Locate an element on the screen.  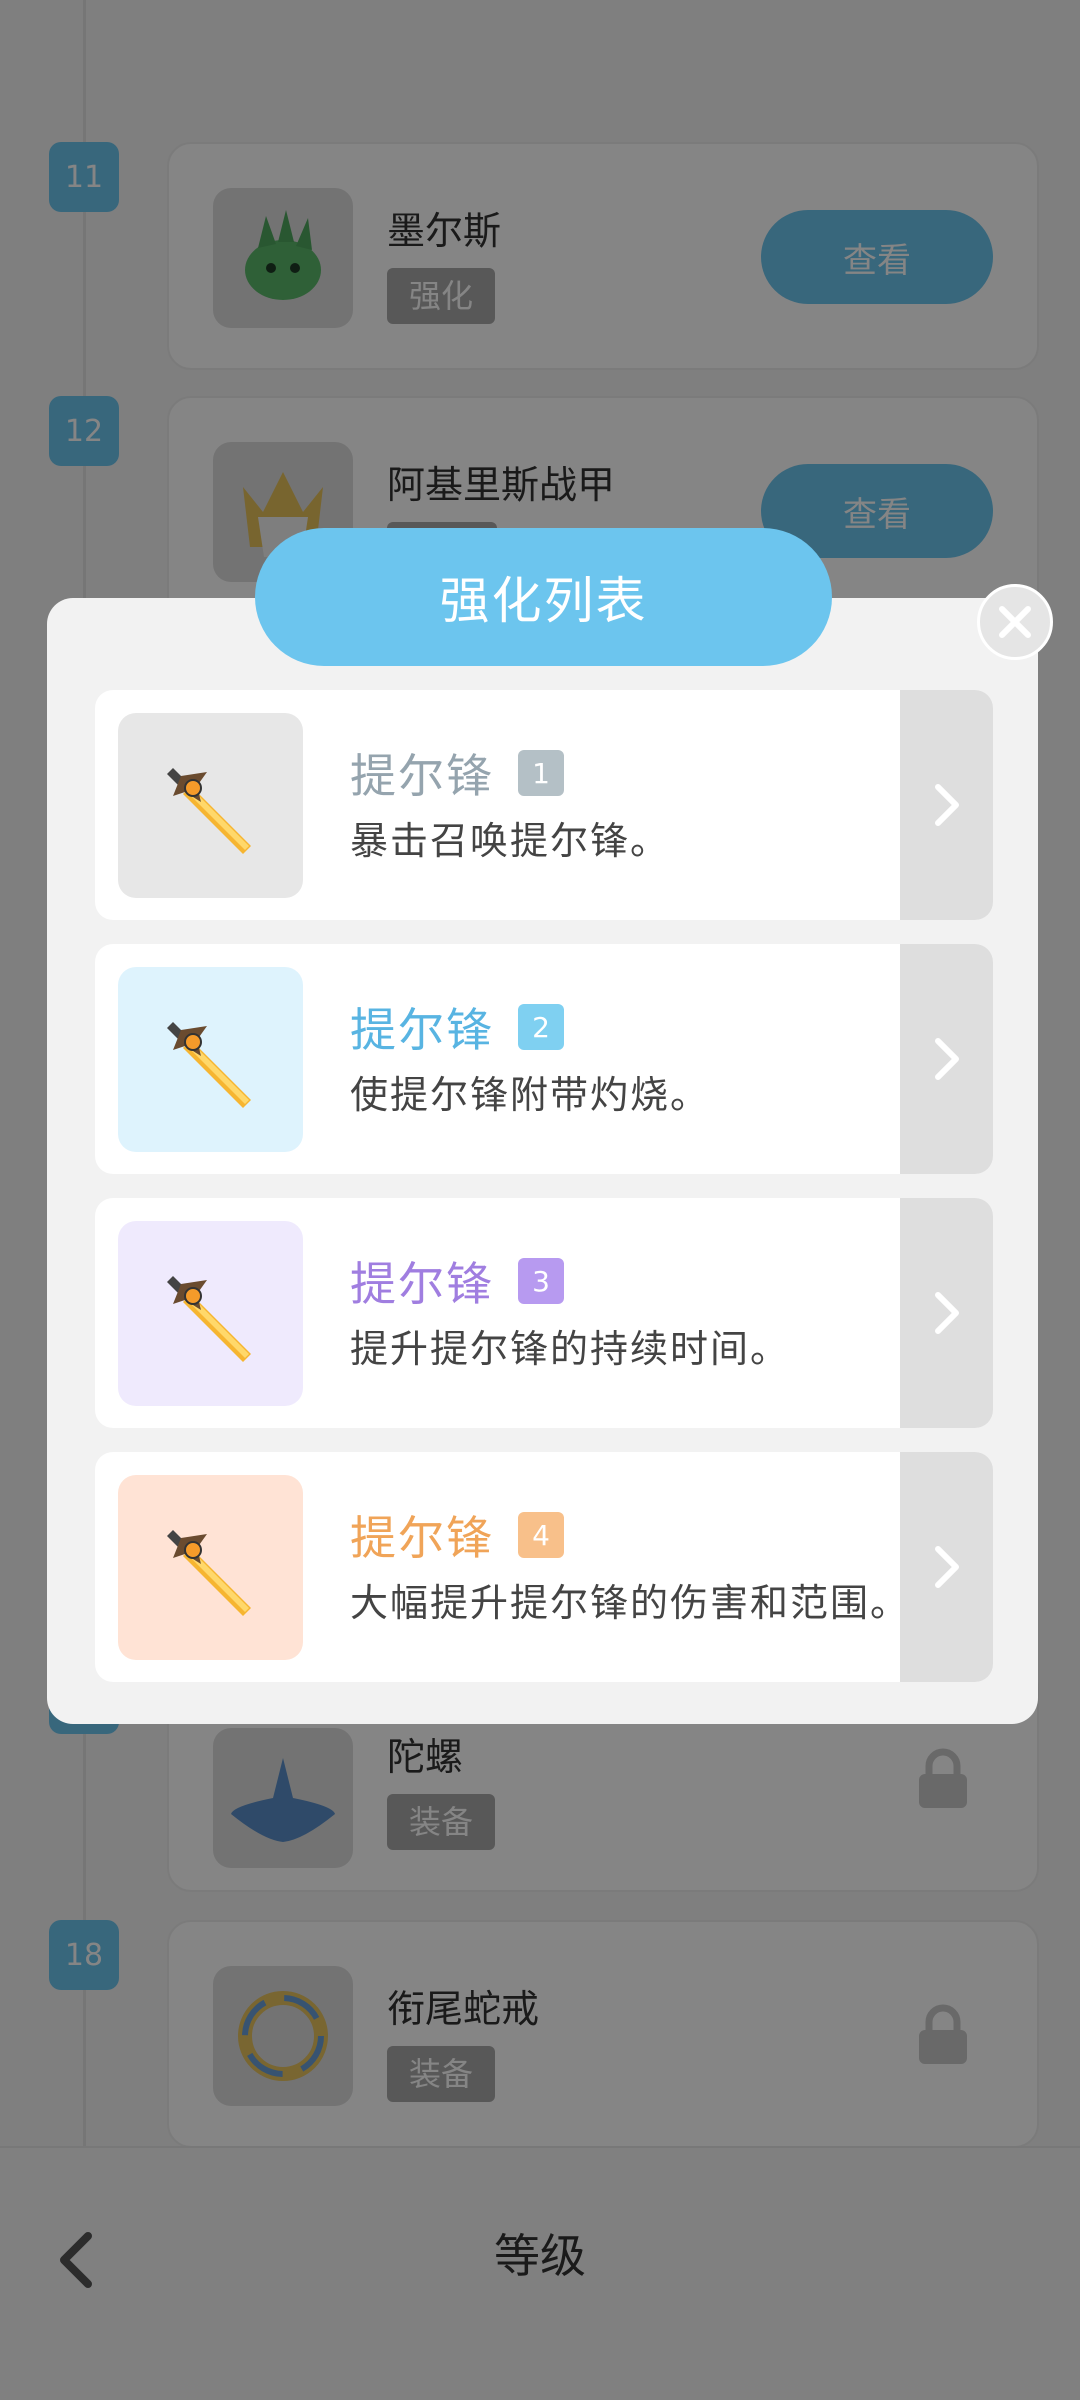
upgrade-title-row: 提尔锋 3 is located at coordinates (457, 1281).